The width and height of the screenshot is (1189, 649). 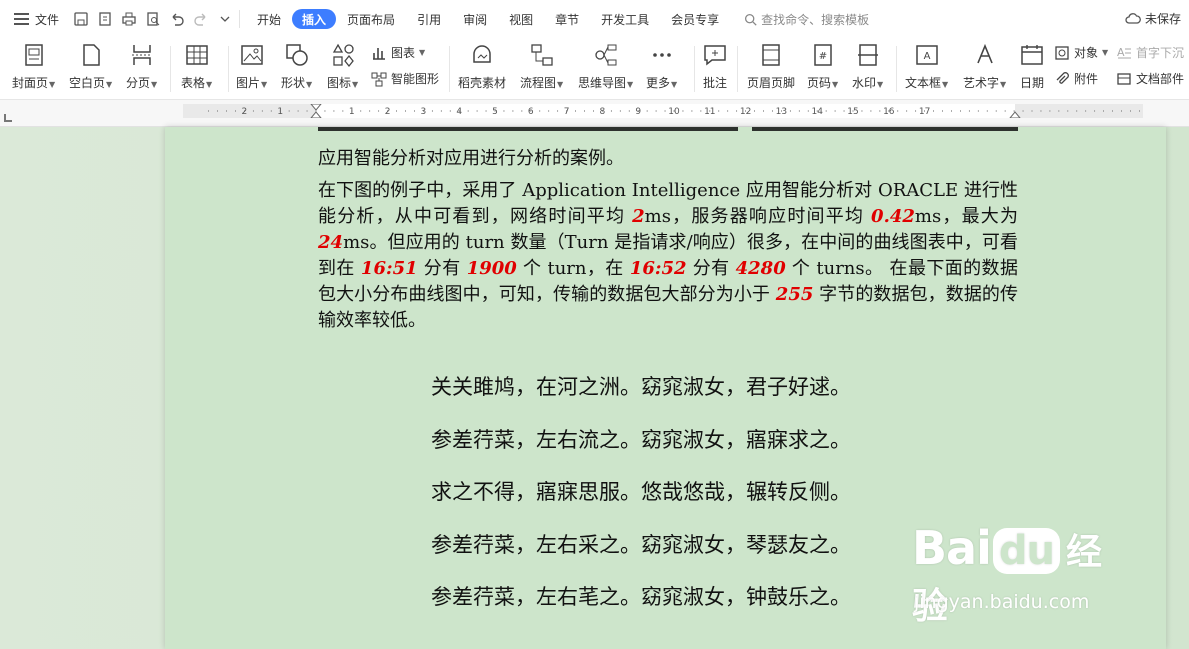 I want to click on cover-page-icon, so click(x=33, y=55).